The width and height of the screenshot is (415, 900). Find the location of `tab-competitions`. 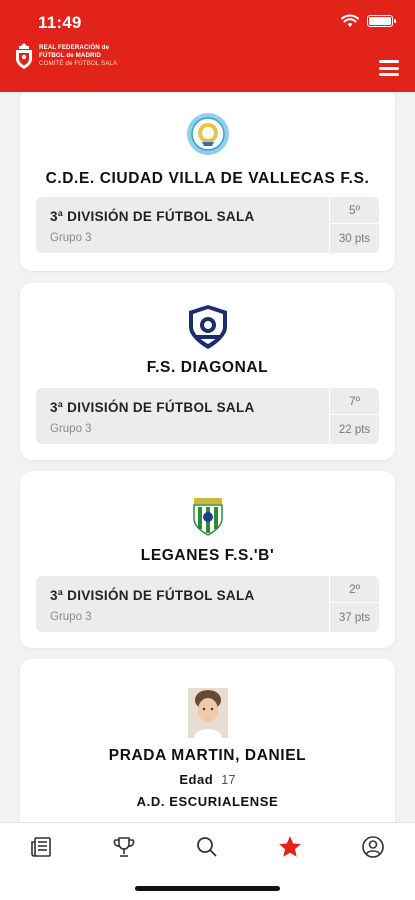

tab-competitions is located at coordinates (124, 847).